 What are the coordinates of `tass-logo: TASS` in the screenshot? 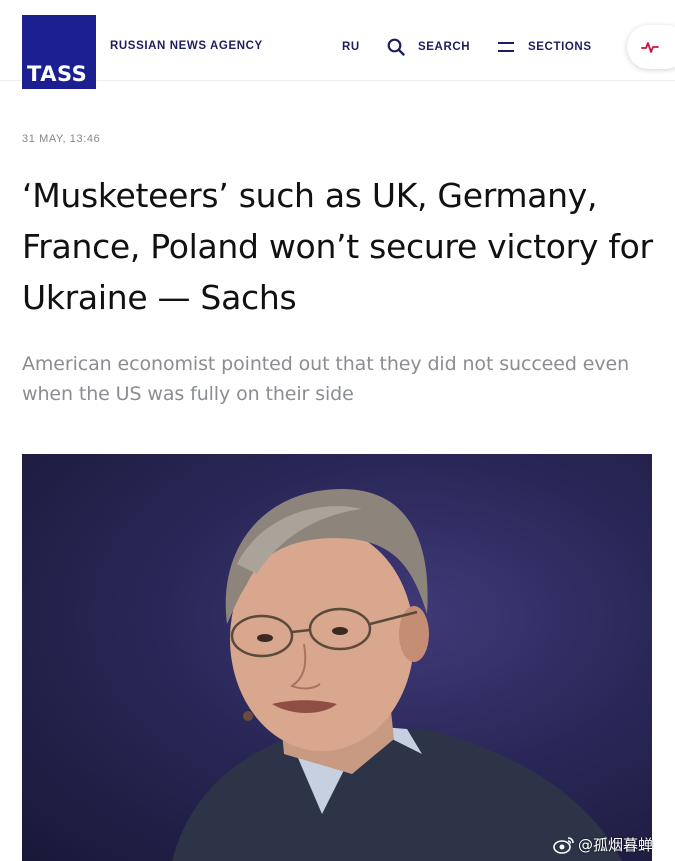 It's located at (59, 52).